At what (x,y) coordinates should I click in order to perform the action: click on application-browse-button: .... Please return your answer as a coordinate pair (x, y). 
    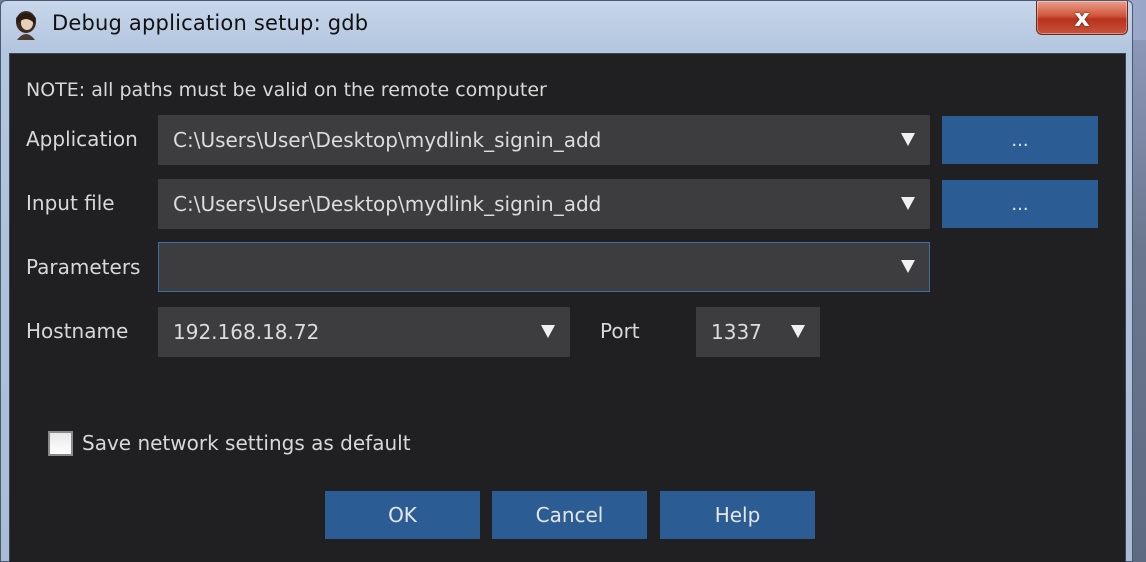
    Looking at the image, I should click on (1020, 140).